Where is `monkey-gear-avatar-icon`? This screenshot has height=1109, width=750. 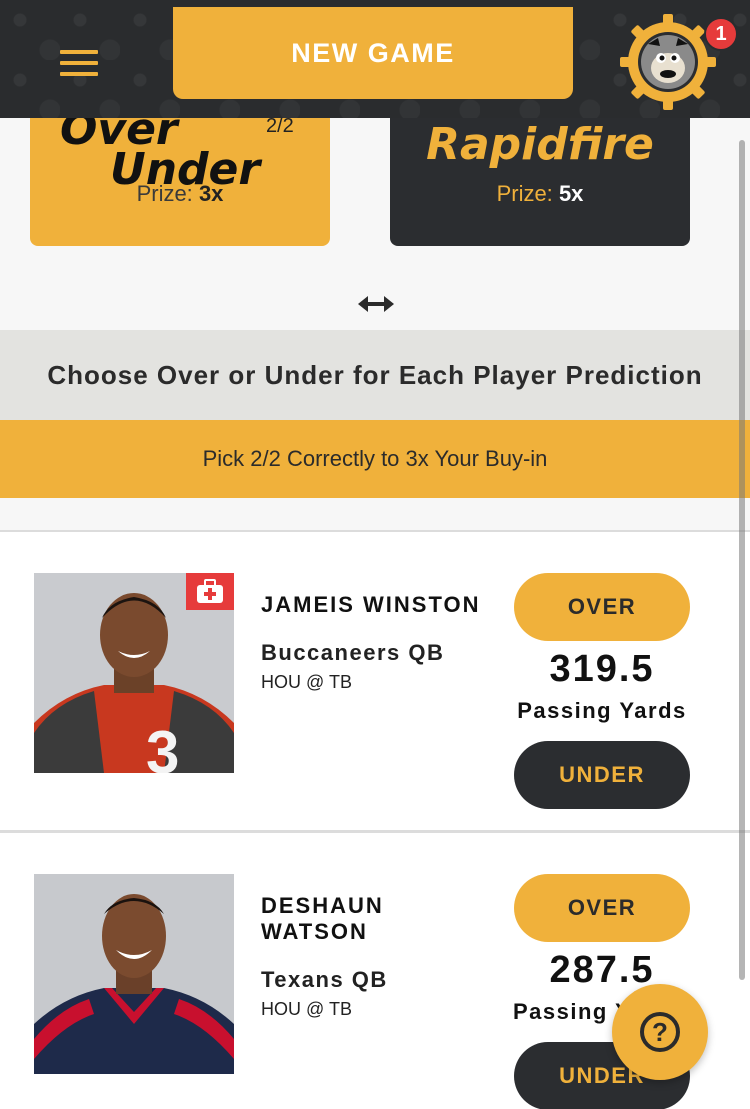
monkey-gear-avatar-icon is located at coordinates (668, 62).